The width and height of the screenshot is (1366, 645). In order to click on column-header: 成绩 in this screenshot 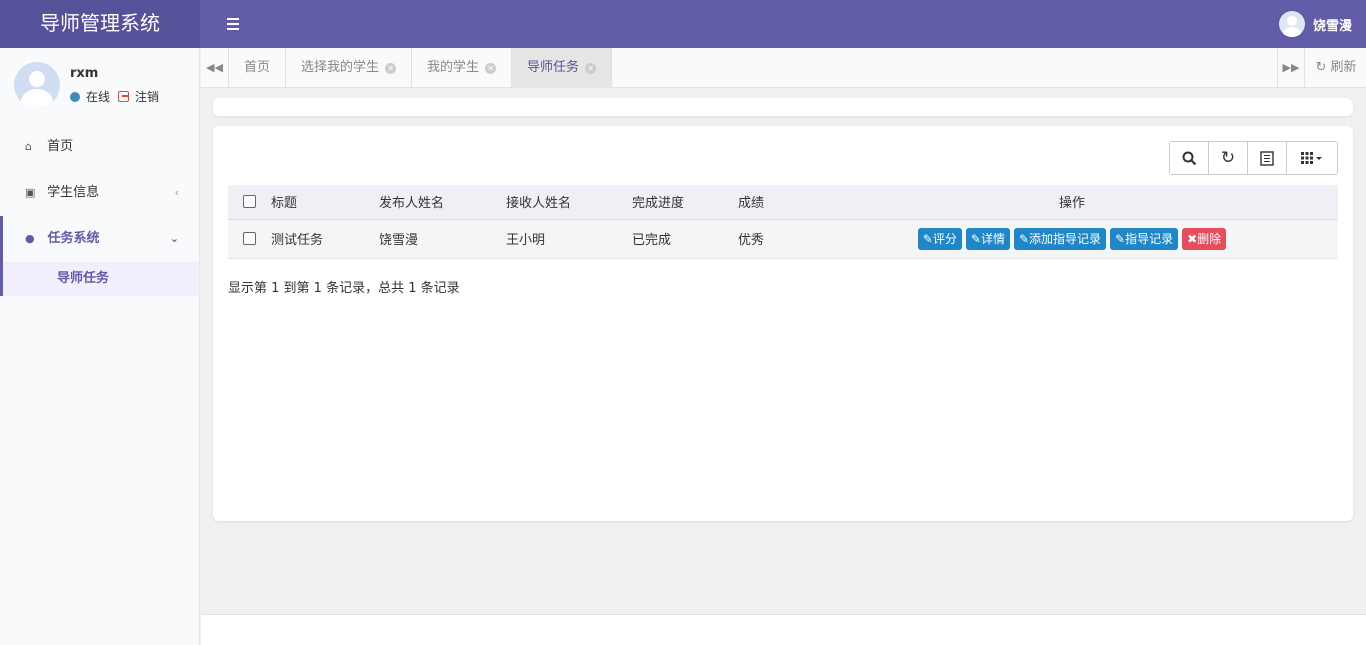, I will do `click(772, 202)`.